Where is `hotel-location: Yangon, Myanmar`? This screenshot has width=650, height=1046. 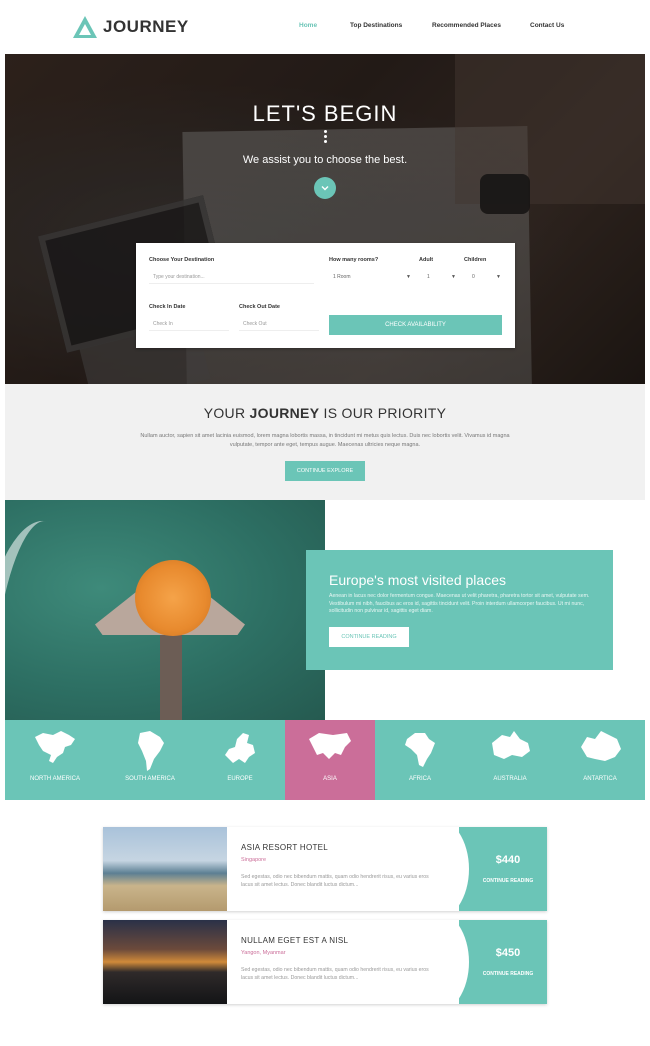 hotel-location: Yangon, Myanmar is located at coordinates (263, 953).